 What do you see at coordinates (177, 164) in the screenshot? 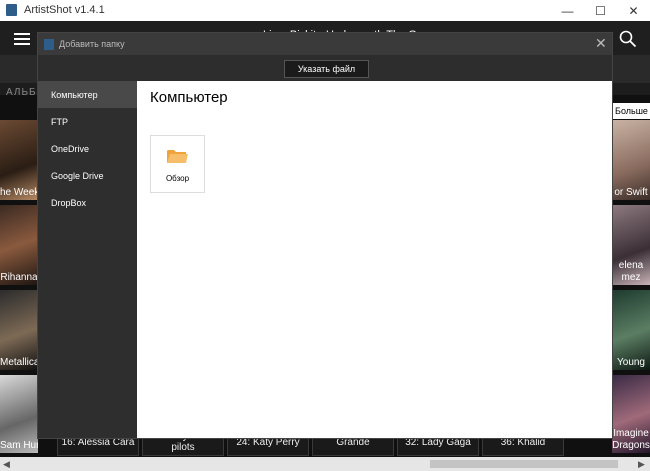
I see `browse-button: Обзор` at bounding box center [177, 164].